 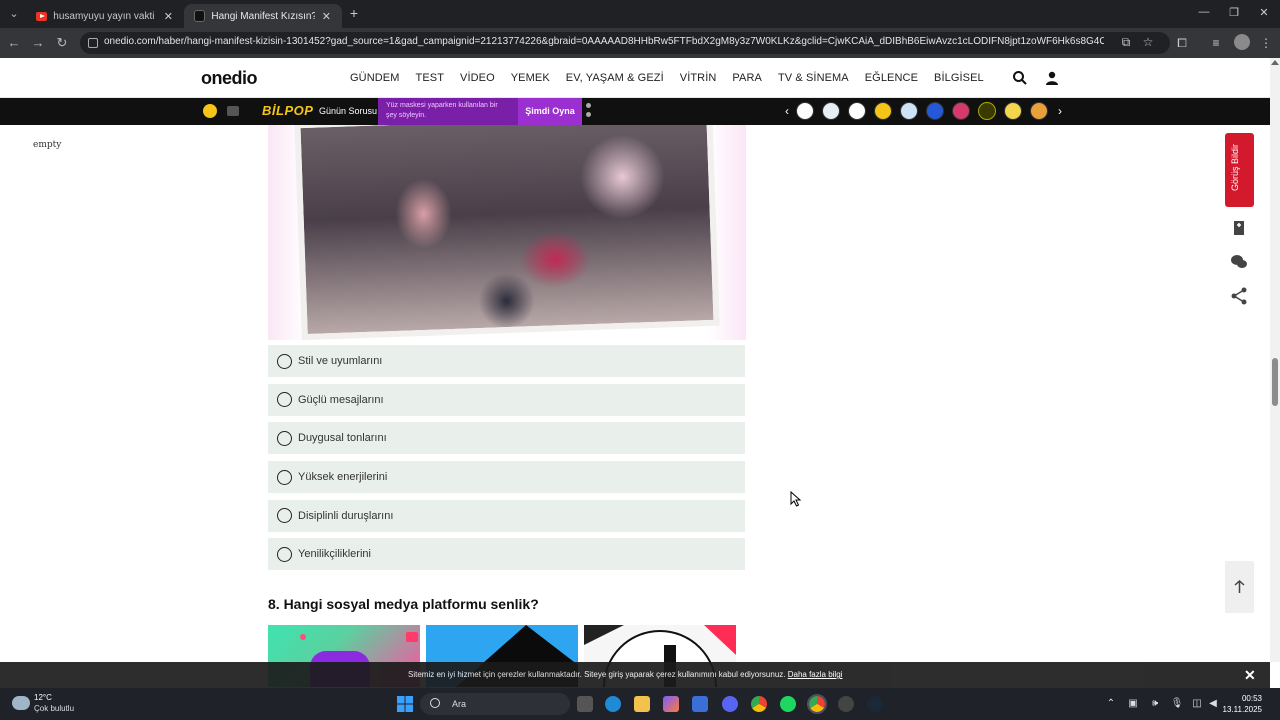 I want to click on answer-option: Stil ve uyumlarını, so click(x=506, y=361).